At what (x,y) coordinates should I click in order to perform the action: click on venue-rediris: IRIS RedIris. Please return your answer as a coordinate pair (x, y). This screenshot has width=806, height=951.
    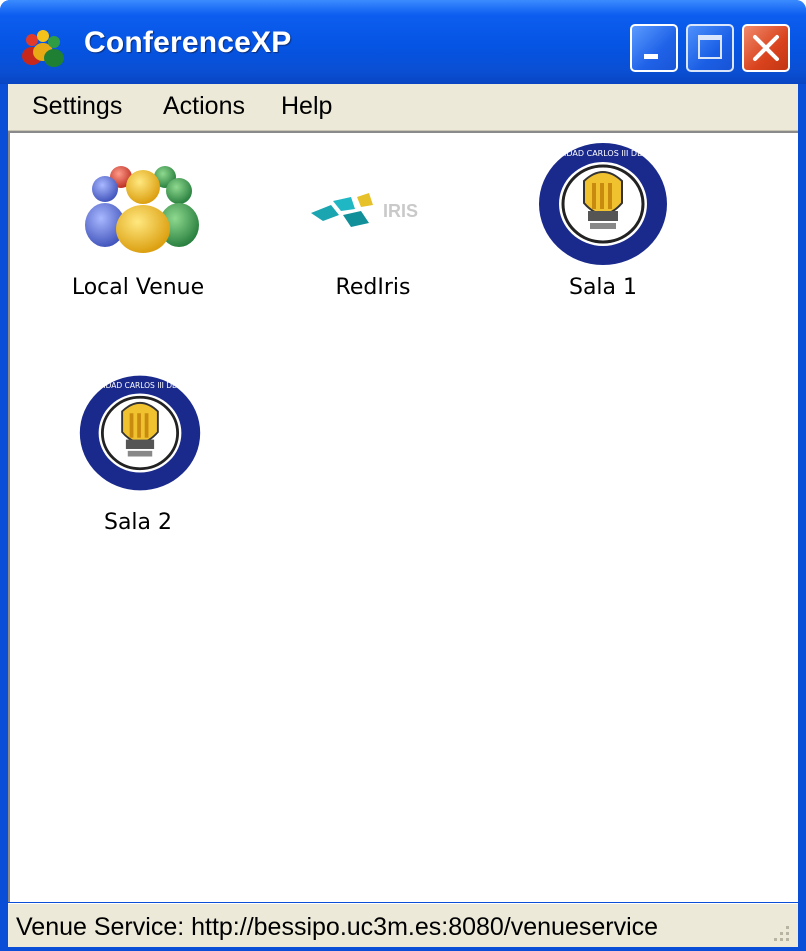
    Looking at the image, I should click on (373, 235).